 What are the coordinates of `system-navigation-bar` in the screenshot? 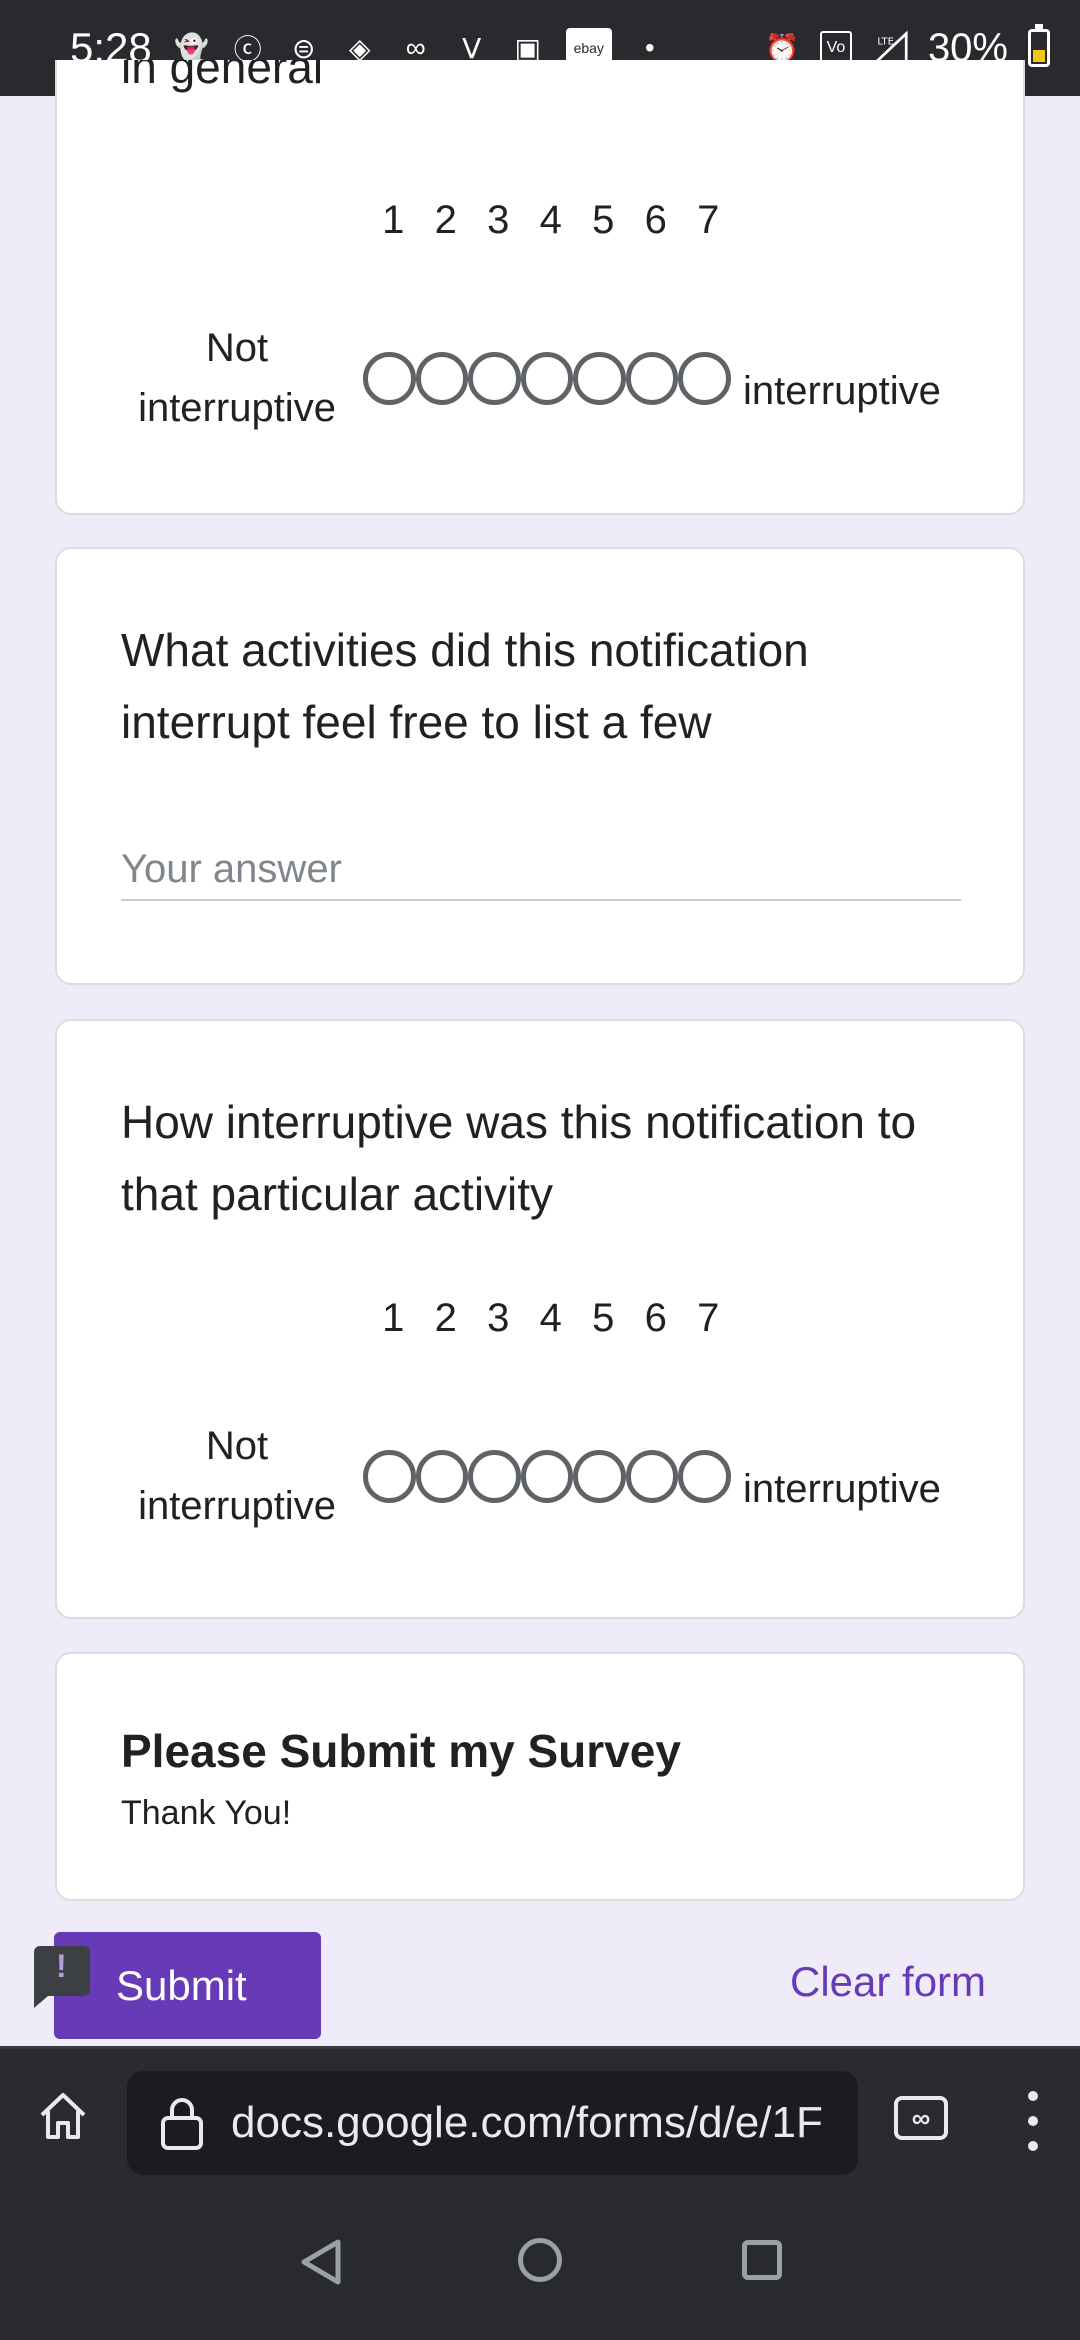 It's located at (540, 2265).